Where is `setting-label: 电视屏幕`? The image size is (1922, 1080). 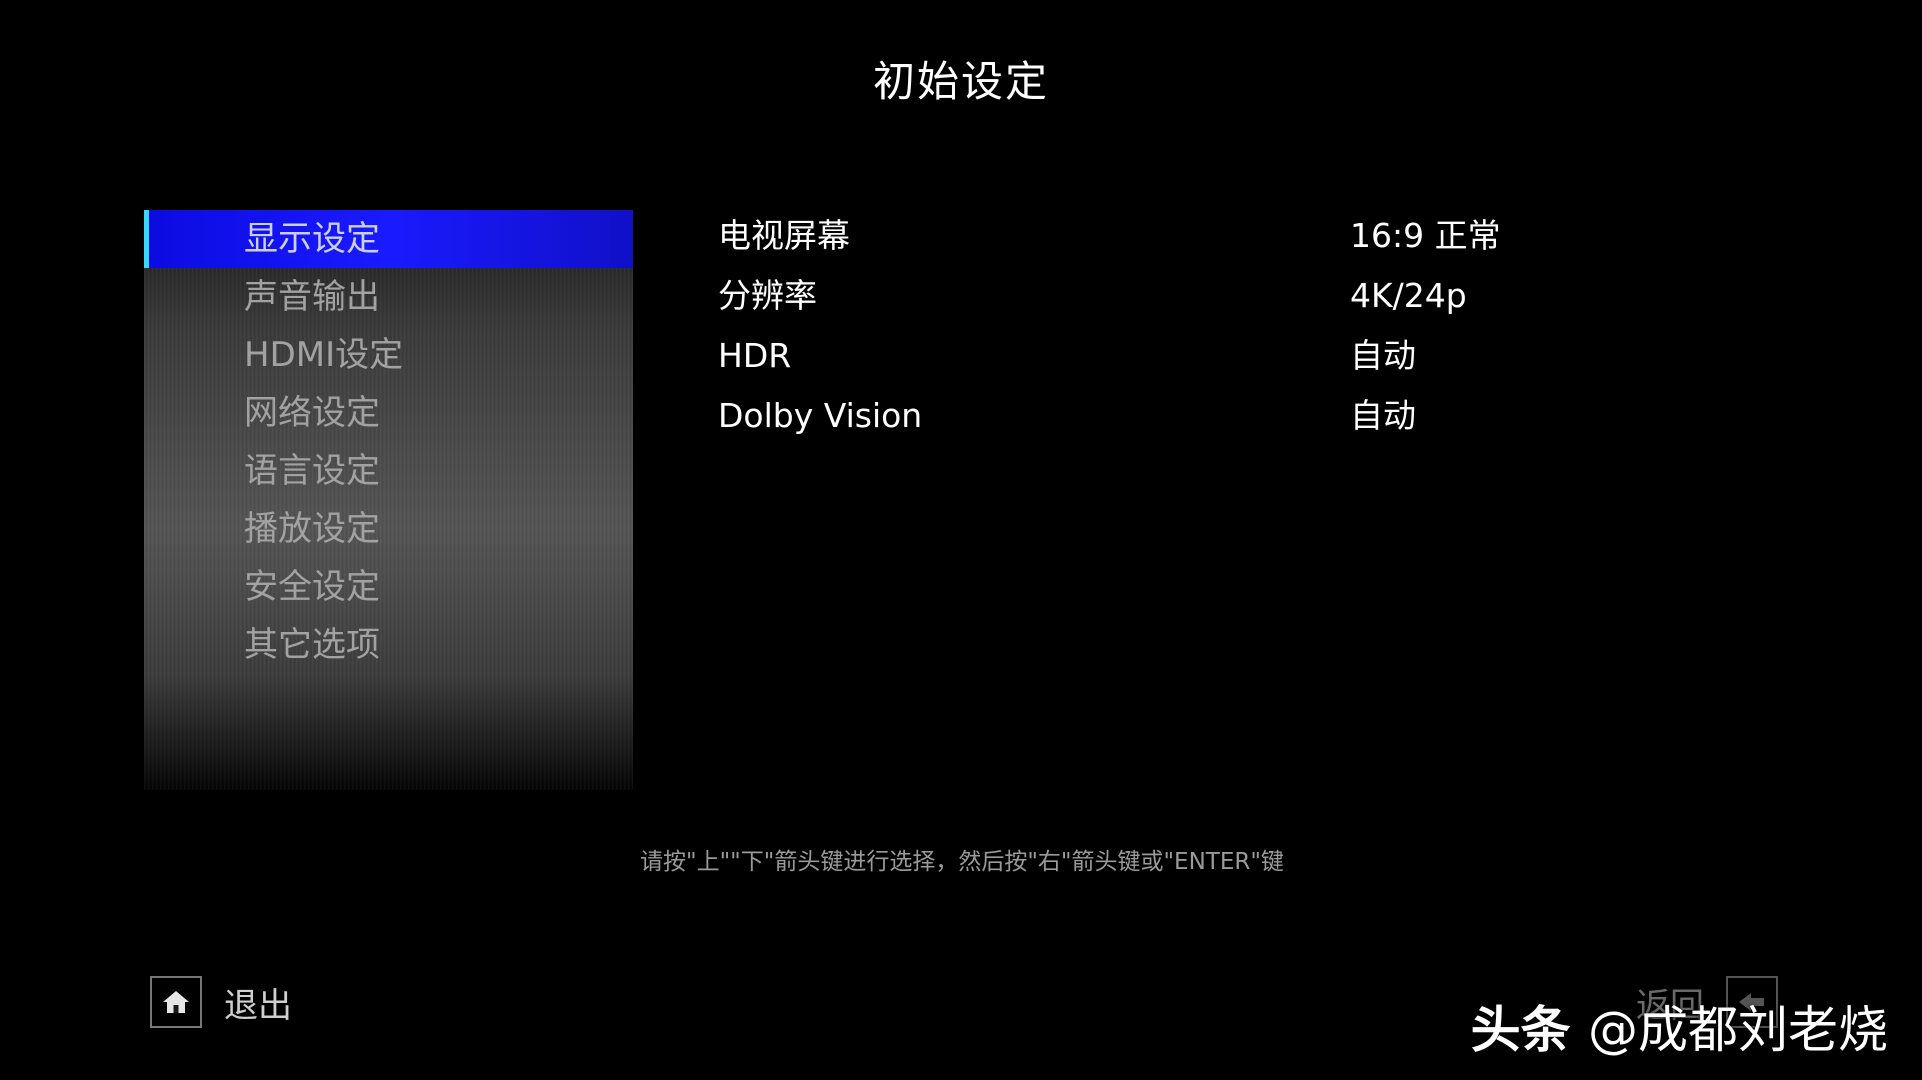 setting-label: 电视屏幕 is located at coordinates (784, 235).